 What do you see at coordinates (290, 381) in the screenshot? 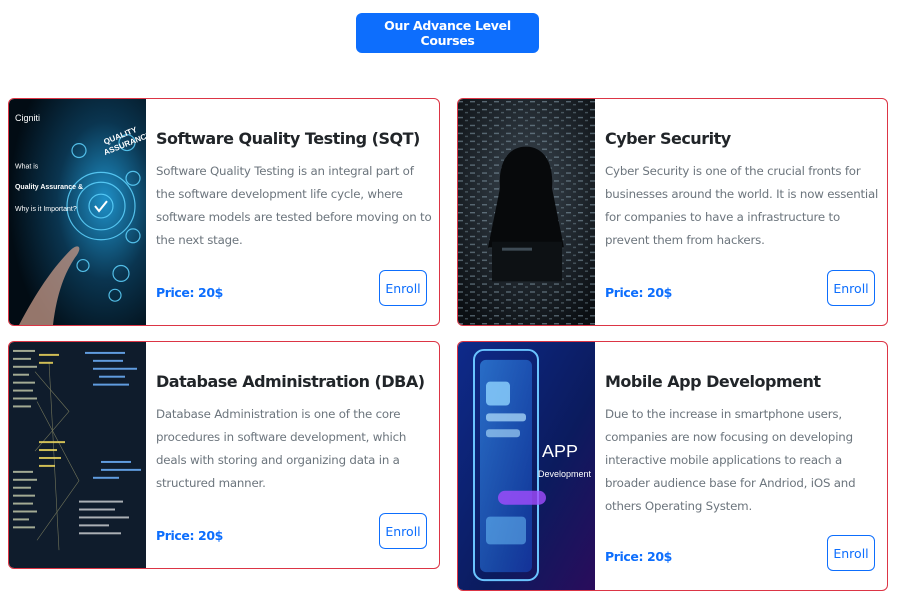
I see `course-title: Database Administration (DBA)` at bounding box center [290, 381].